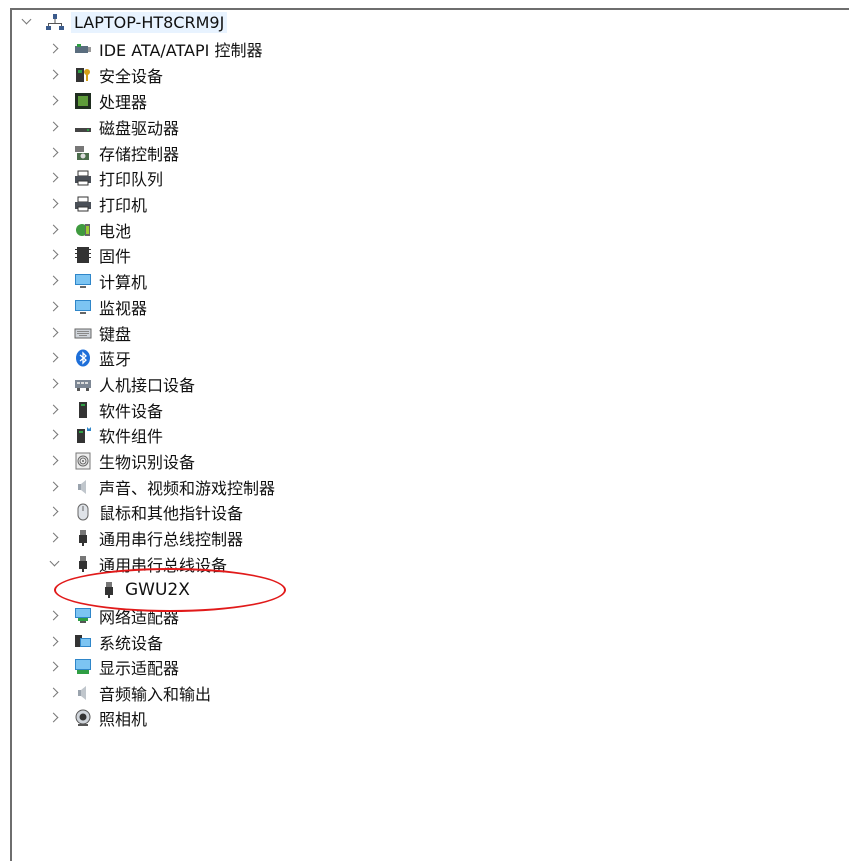 This screenshot has width=849, height=861. Describe the element at coordinates (123, 719) in the screenshot. I see `category-label: 照相机` at that location.